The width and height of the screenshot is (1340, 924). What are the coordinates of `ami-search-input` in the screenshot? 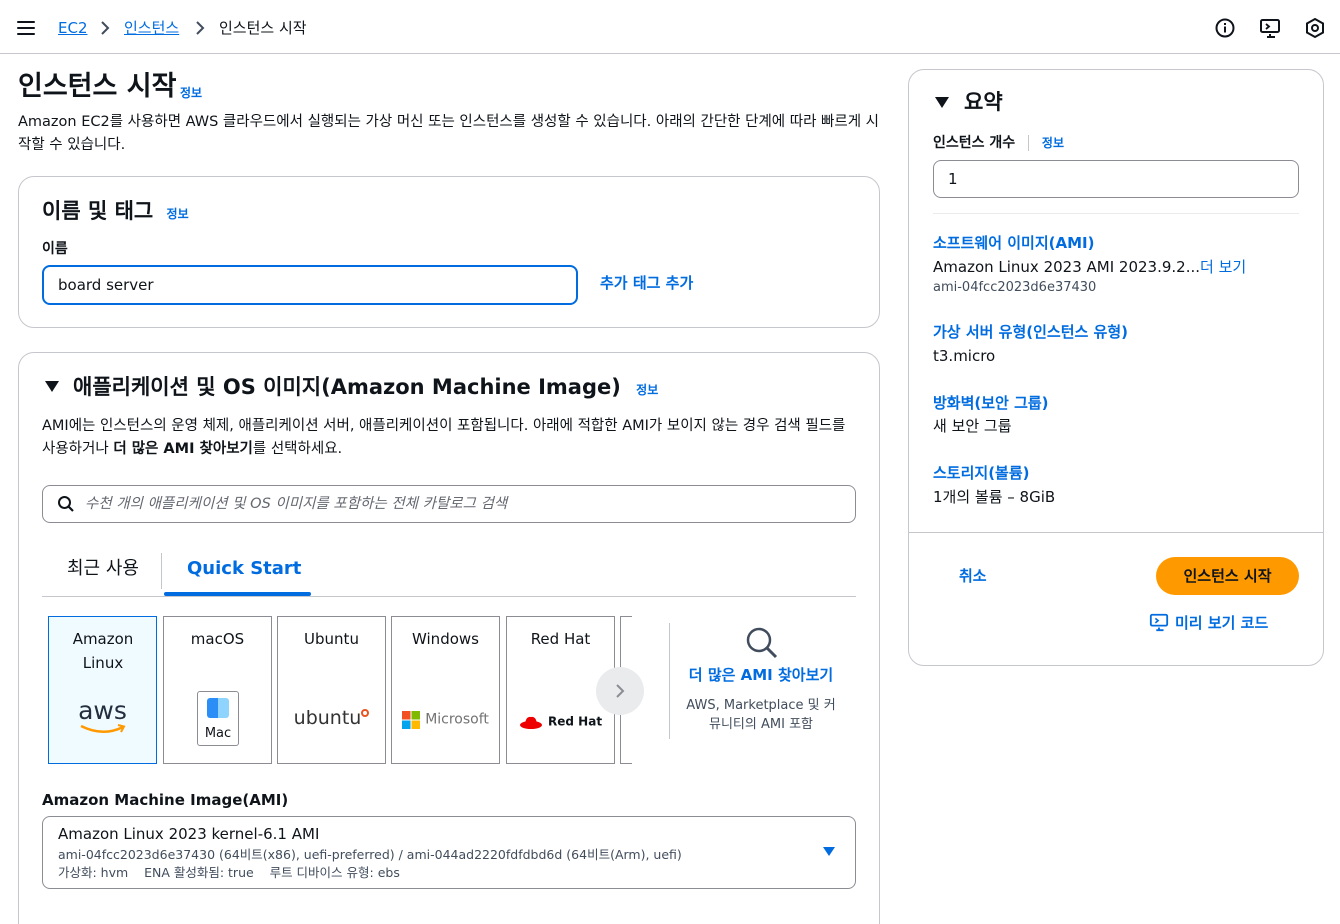 It's located at (465, 504).